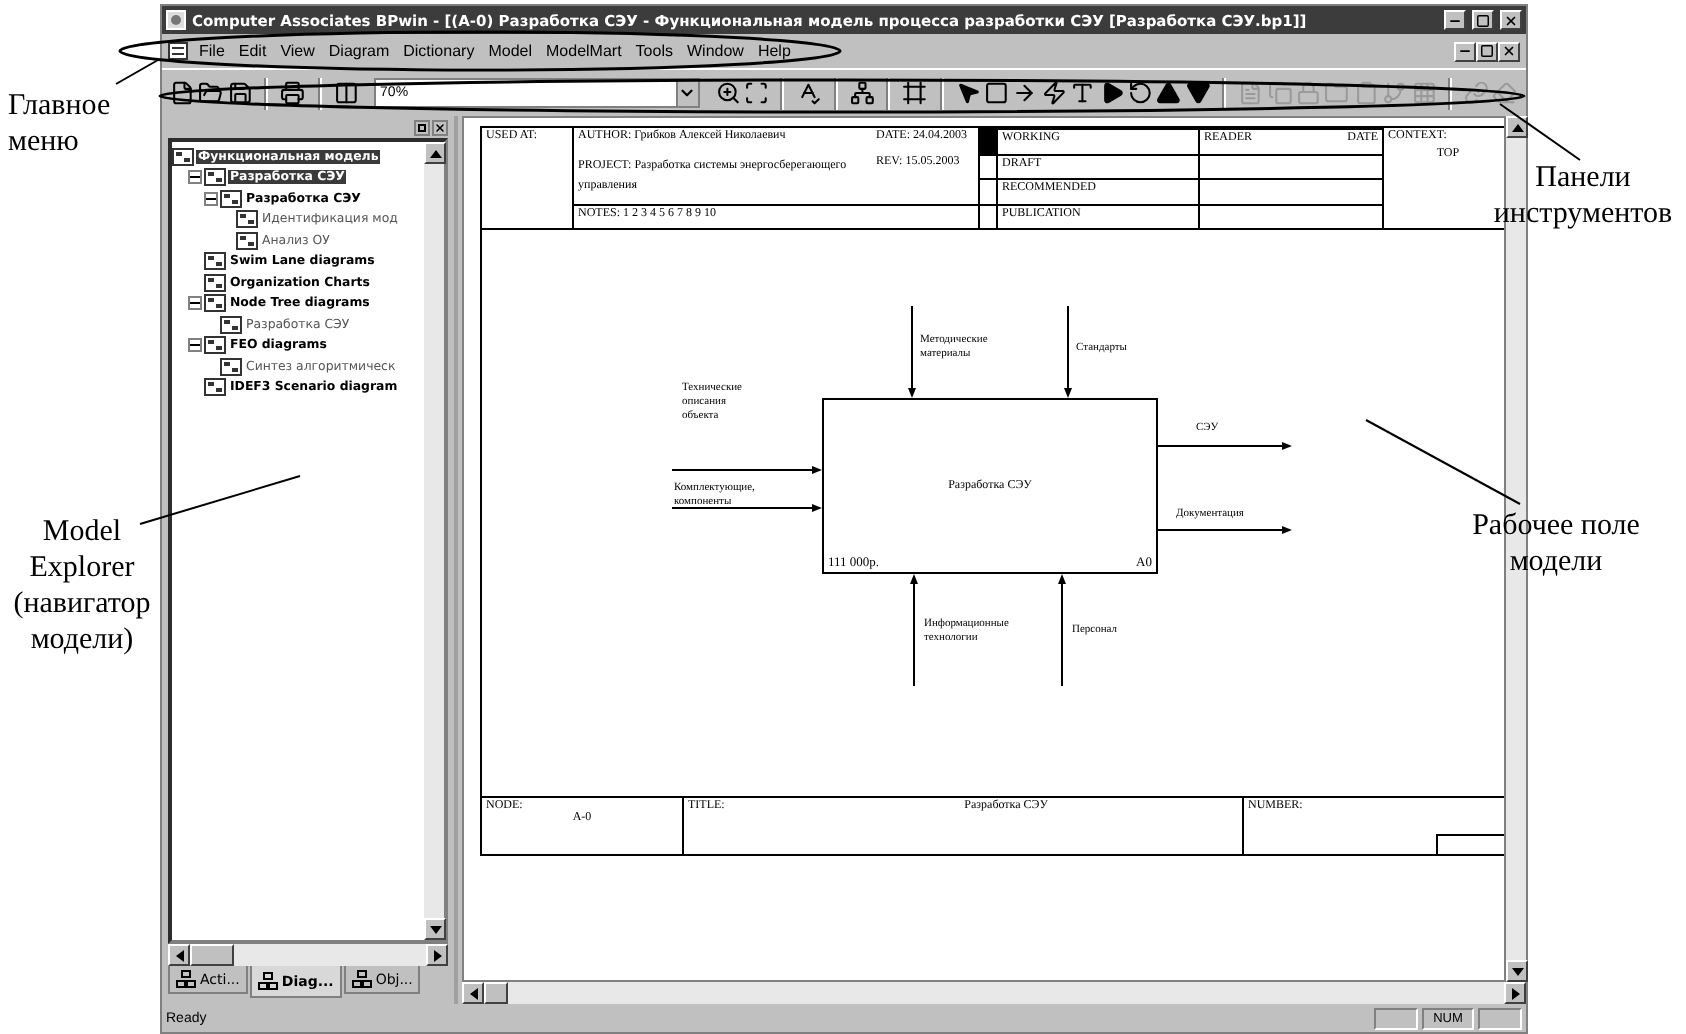  Describe the element at coordinates (252, 51) in the screenshot. I see `menu-item: Edit` at that location.